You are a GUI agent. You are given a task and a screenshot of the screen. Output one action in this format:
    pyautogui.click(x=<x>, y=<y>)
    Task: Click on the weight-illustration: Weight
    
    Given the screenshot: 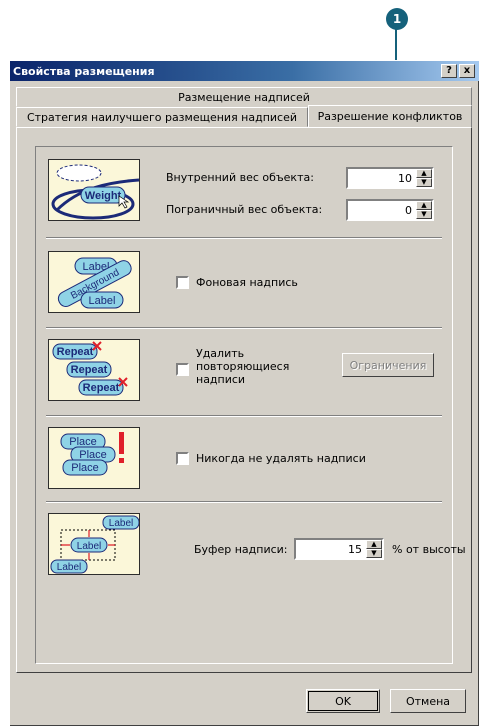 What is the action you would take?
    pyautogui.click(x=94, y=190)
    